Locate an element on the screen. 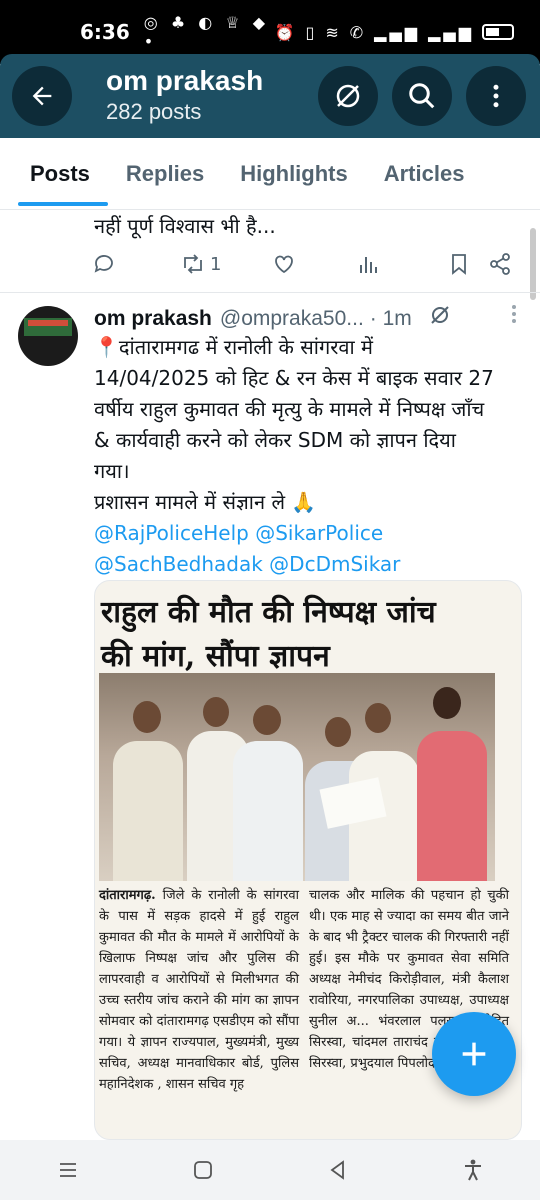 Image resolution: width=540 pixels, height=1200 pixels. grok-explain-button is located at coordinates (440, 319).